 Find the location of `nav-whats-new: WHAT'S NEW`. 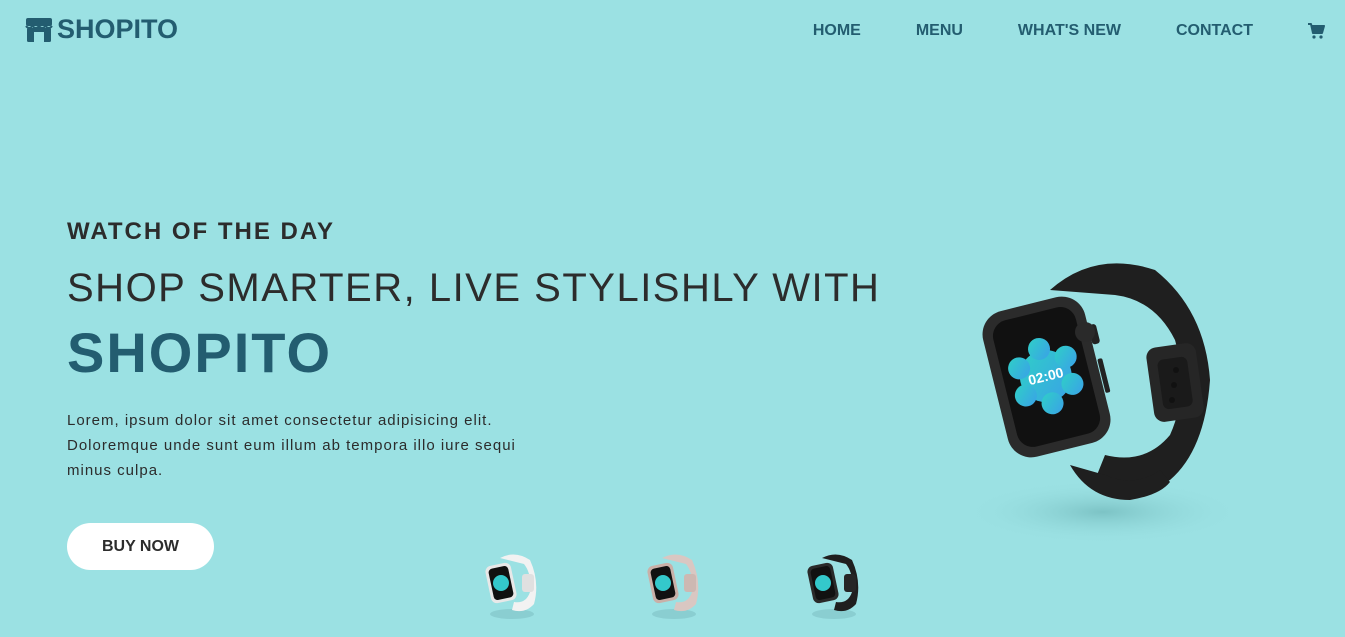

nav-whats-new: WHAT'S NEW is located at coordinates (1069, 31).